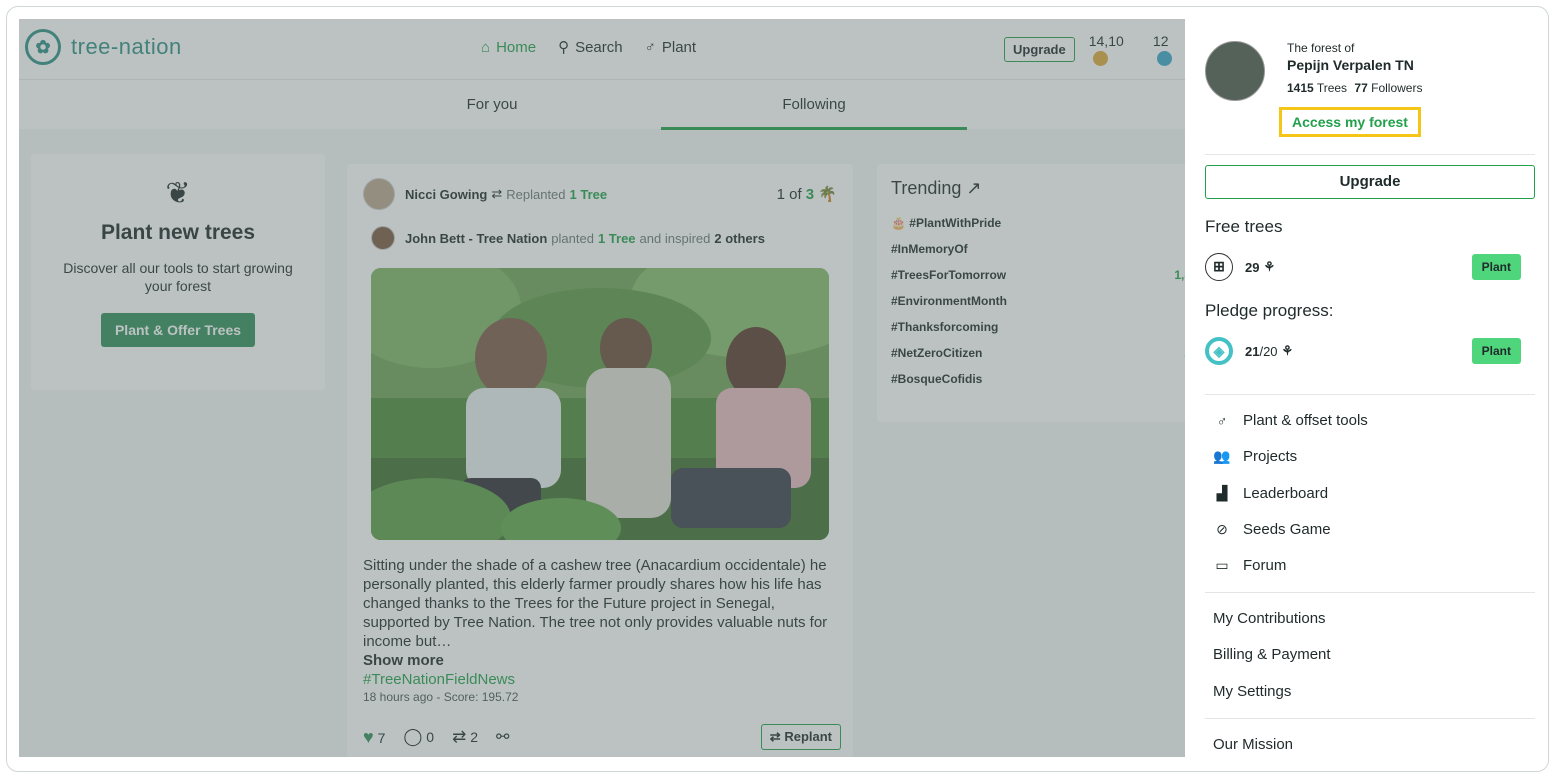  I want to click on nav-plant: ♂ Plant, so click(670, 47).